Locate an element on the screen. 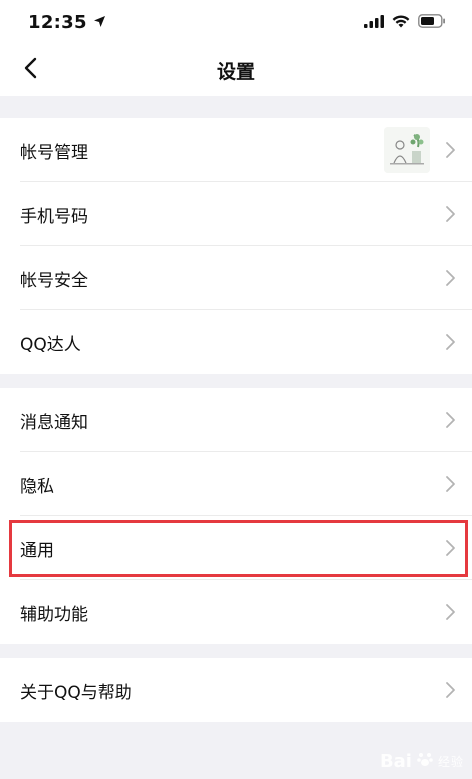 This screenshot has height=779, width=472. settings-row-account-security: 帐号安全 is located at coordinates (236, 278).